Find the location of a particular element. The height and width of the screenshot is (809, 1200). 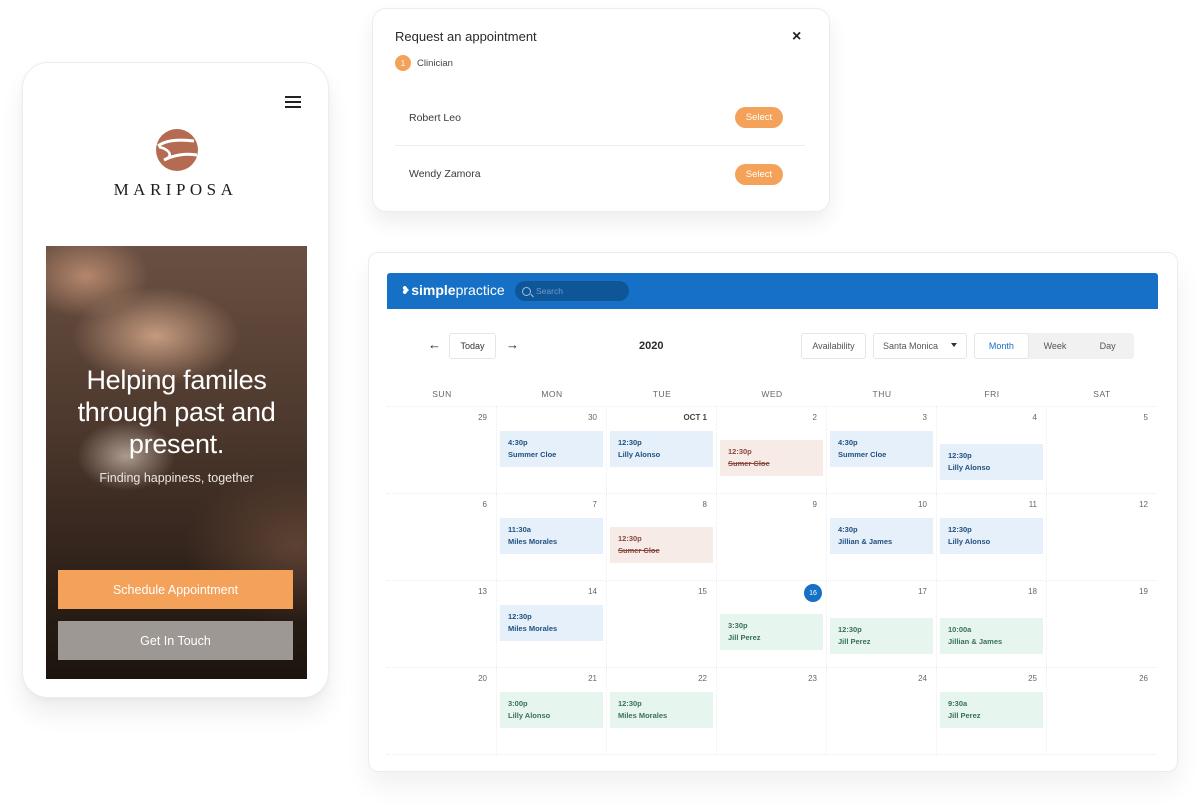

search-input is located at coordinates (578, 291).